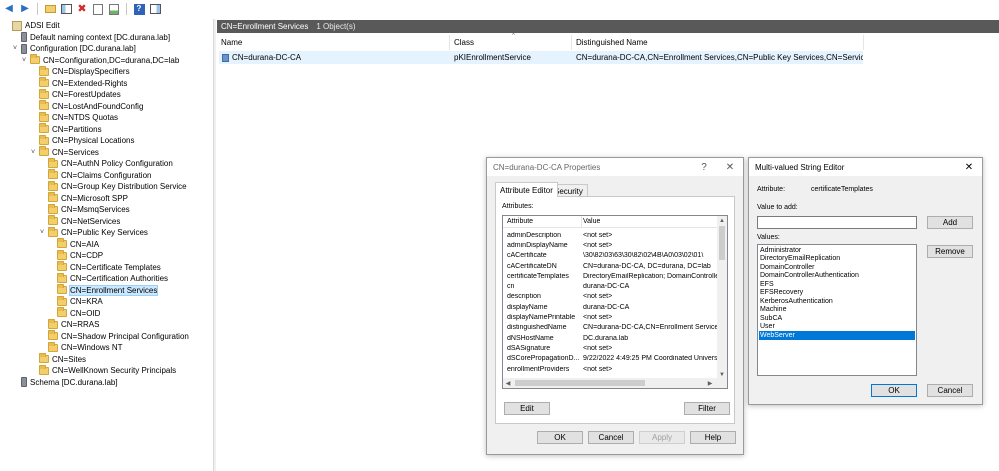 The image size is (999, 471). I want to click on attribute-row: dSASignature <not set>, so click(610, 348).